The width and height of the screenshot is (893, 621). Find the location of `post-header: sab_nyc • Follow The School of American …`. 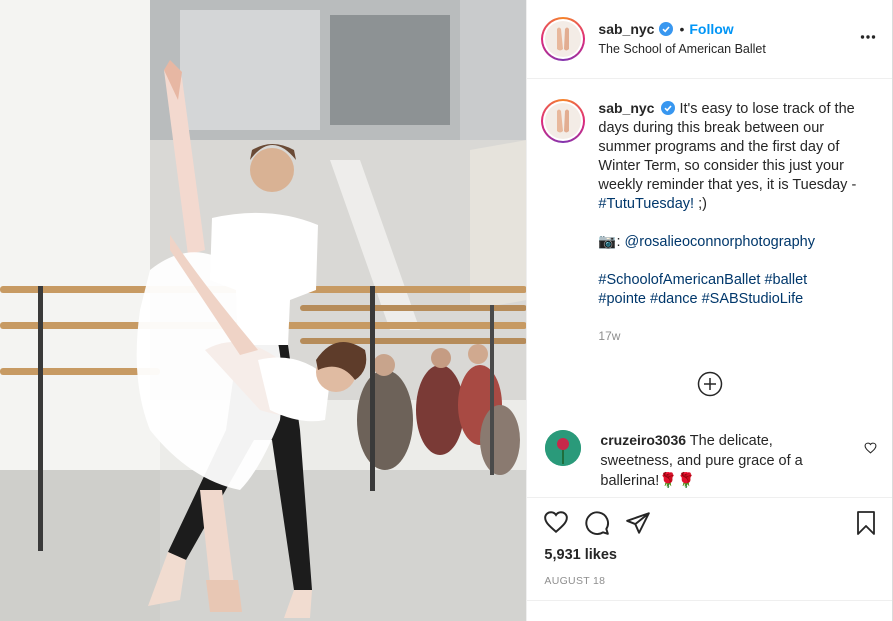

post-header: sab_nyc • Follow The School of American … is located at coordinates (710, 39).